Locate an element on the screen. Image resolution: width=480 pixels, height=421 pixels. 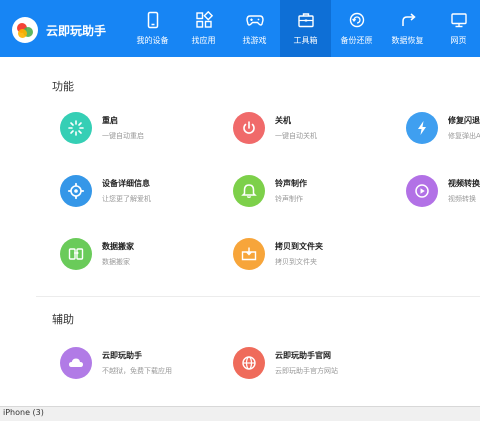
video-convert-icon is located at coordinates (422, 191).